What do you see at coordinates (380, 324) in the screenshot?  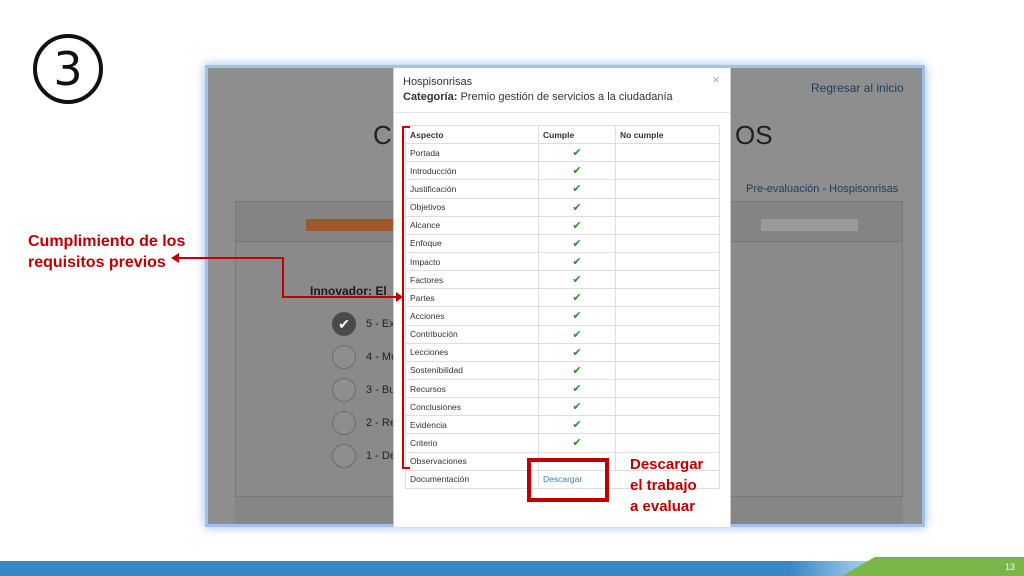 I see `rating-option-label: 5 - Ex` at bounding box center [380, 324].